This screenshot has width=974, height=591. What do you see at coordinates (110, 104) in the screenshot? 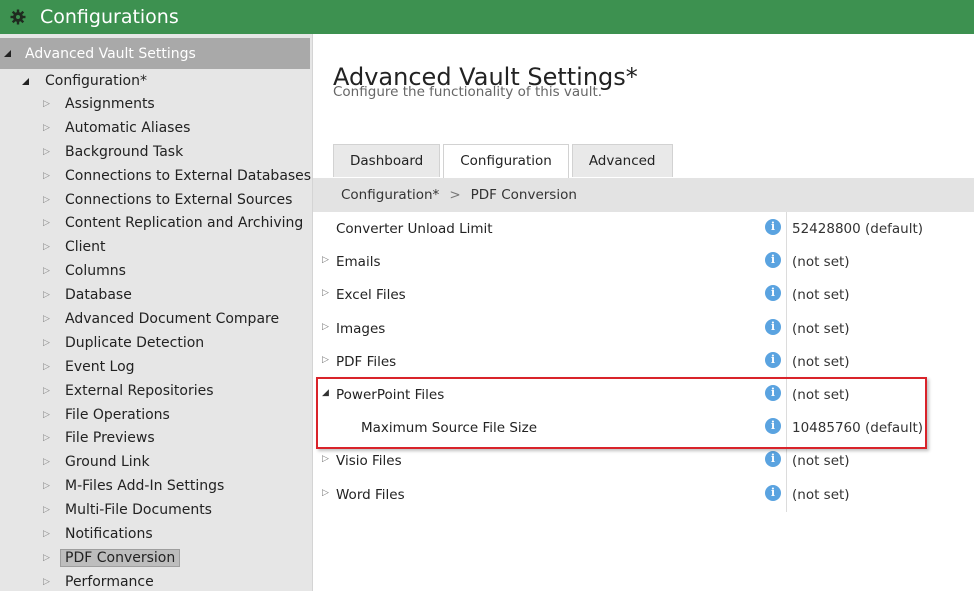
I see `sidebar-item-label: Assignments` at bounding box center [110, 104].